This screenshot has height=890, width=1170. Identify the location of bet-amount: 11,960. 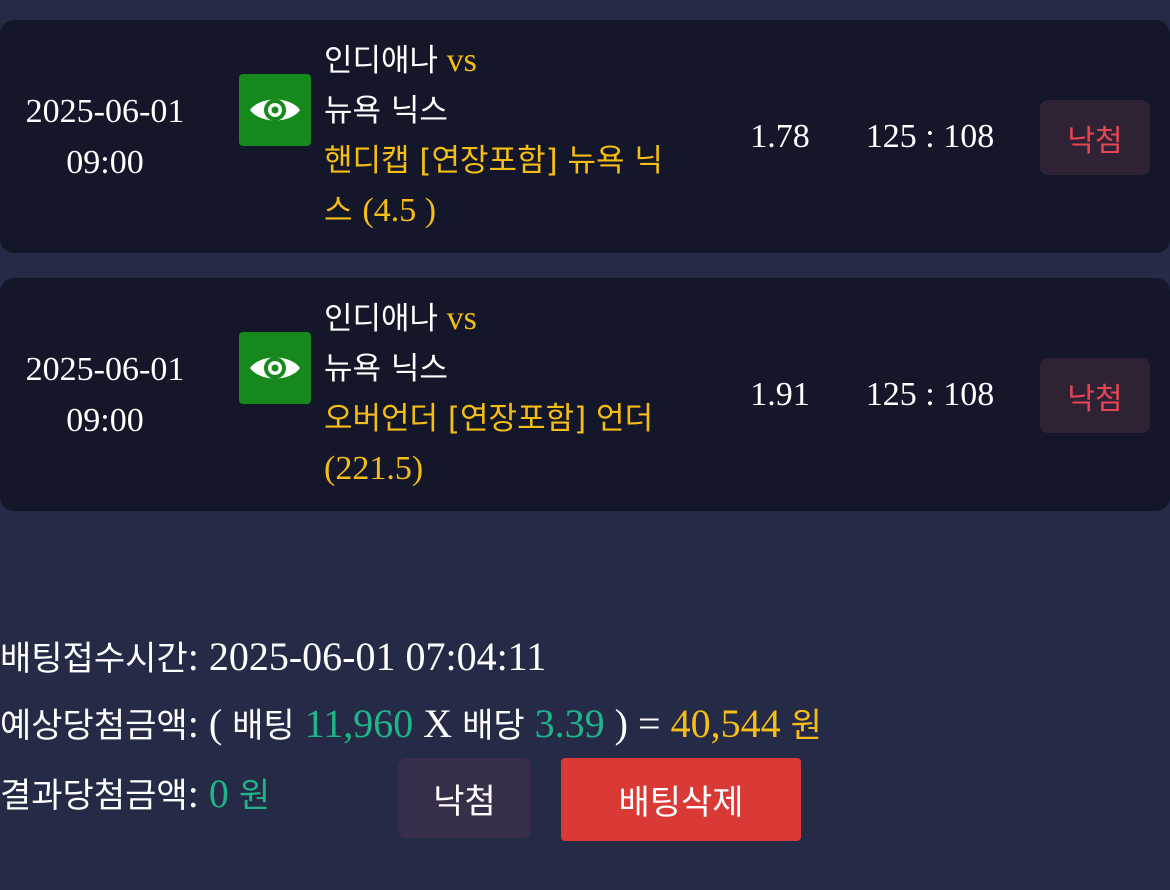
(359, 723).